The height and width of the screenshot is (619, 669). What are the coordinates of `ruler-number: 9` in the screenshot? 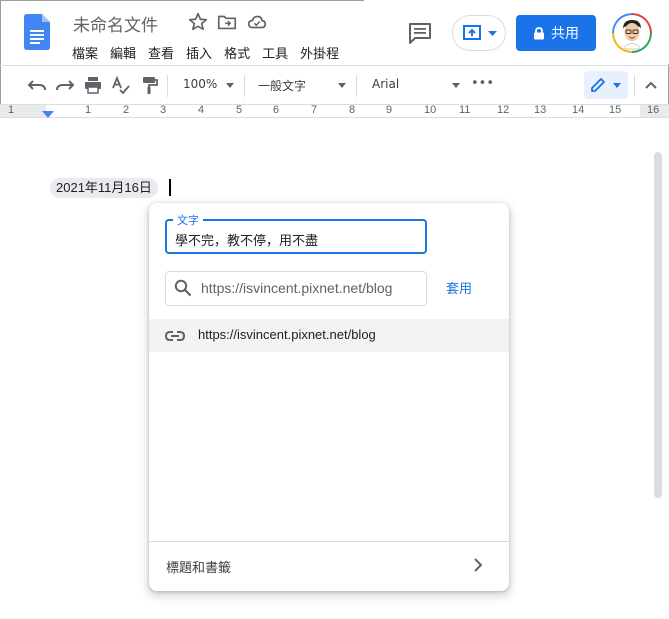 It's located at (389, 110).